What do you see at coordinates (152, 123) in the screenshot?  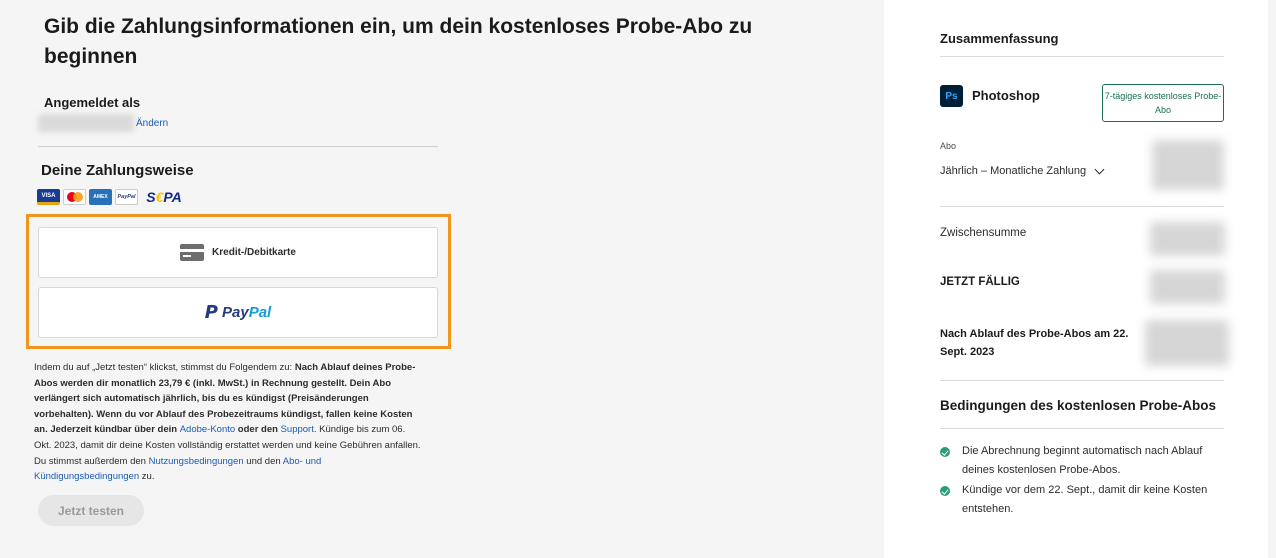 I see `change-account-link: Ändern` at bounding box center [152, 123].